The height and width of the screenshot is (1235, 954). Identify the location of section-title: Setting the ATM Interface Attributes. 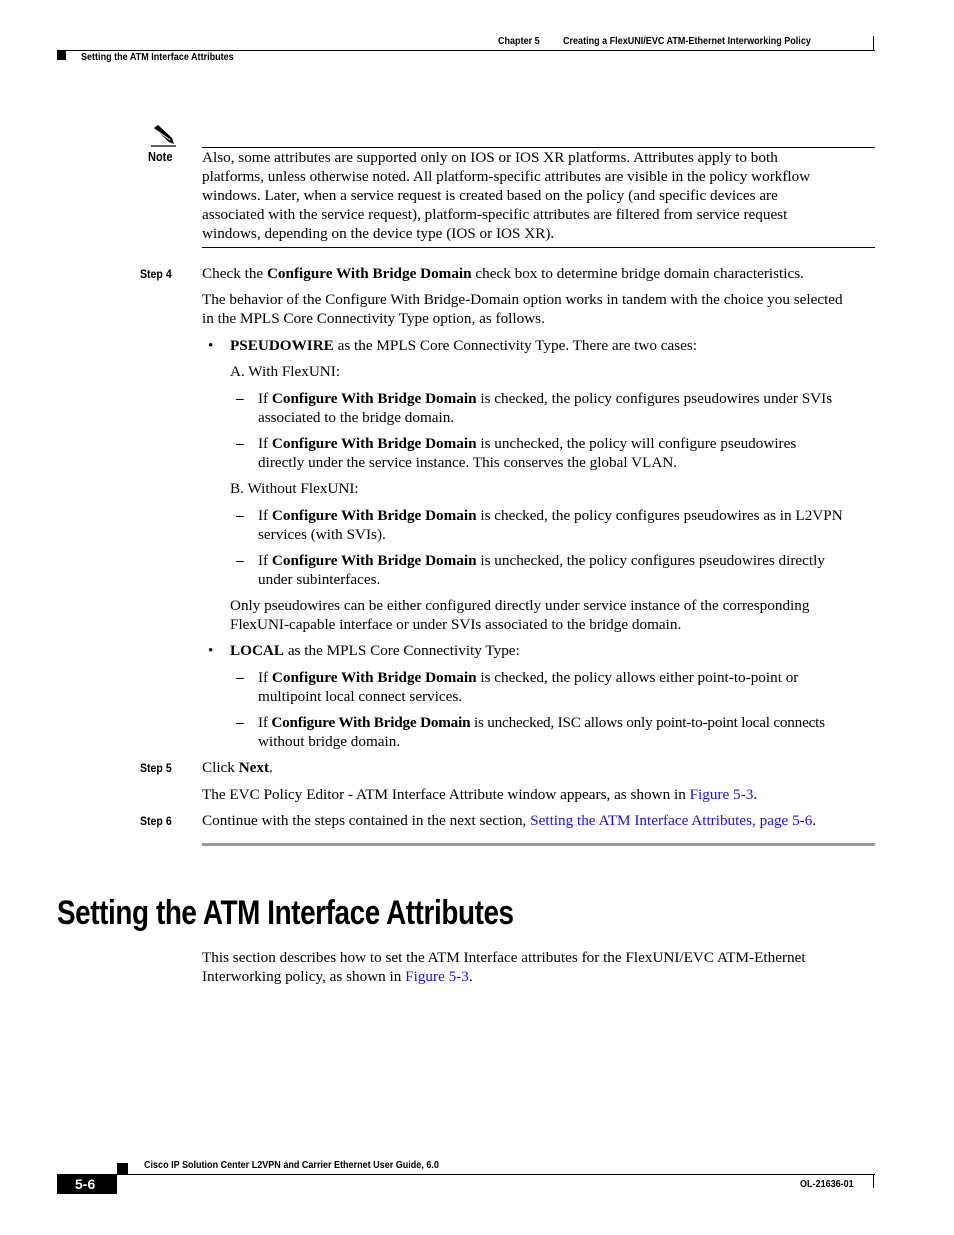
(285, 913).